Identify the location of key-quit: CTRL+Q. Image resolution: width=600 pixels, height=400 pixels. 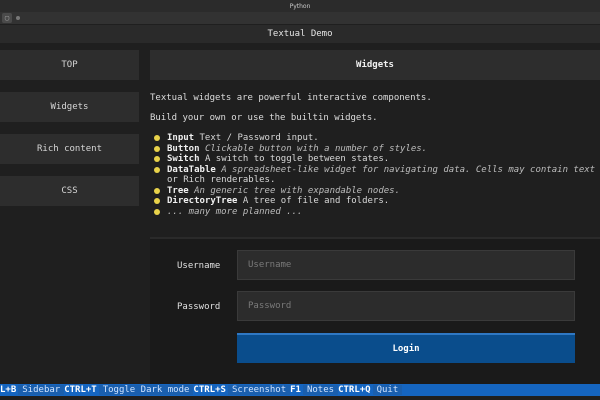
(355, 390).